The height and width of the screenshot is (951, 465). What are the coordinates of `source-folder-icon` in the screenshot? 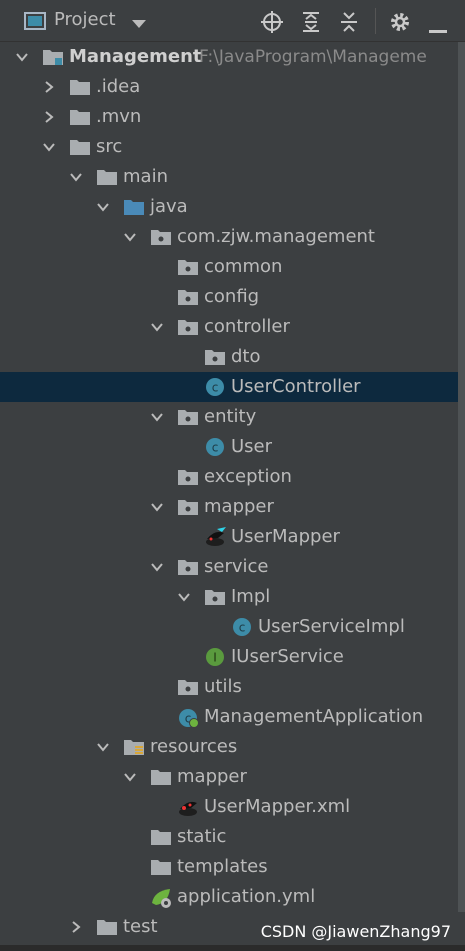 It's located at (134, 207).